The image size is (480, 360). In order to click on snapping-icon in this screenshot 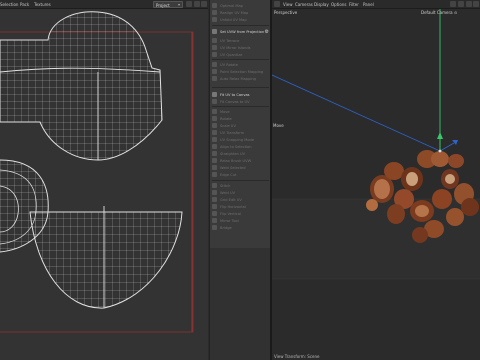, I will do `click(214, 139)`.